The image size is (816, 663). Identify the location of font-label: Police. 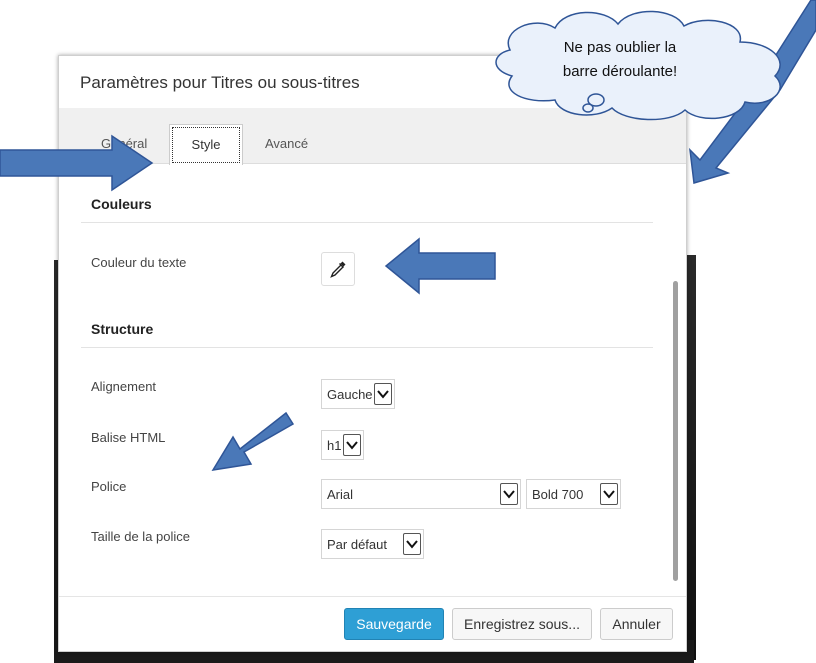
(109, 486).